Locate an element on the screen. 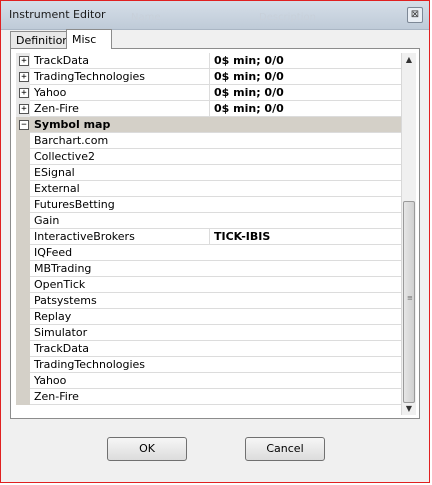 The image size is (432, 485). symbol-row: Gain is located at coordinates (210, 221).